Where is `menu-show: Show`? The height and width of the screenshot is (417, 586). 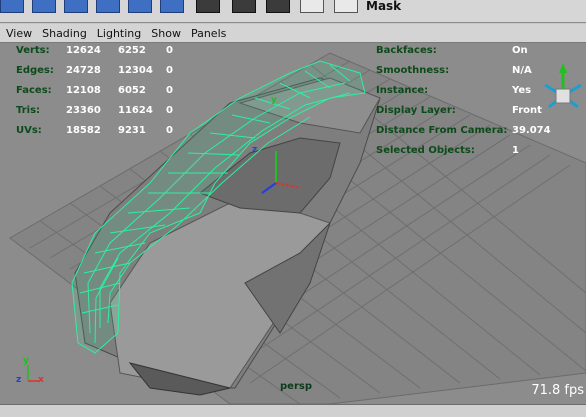
menu-show: Show is located at coordinates (165, 33).